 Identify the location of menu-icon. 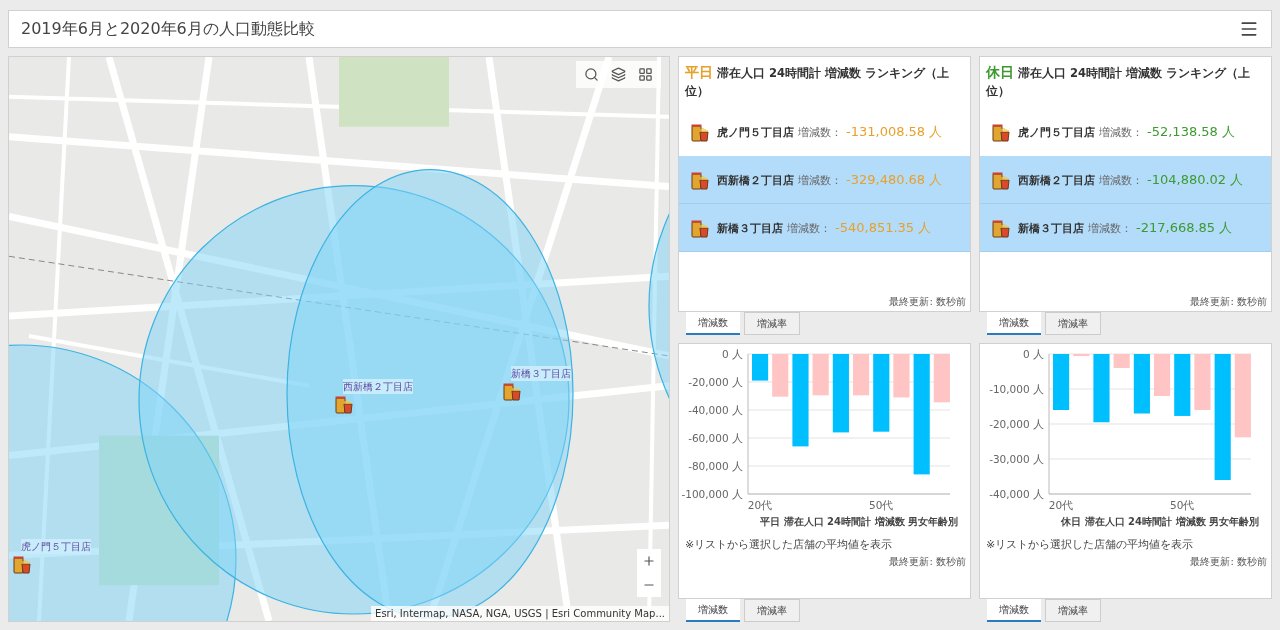
(1249, 29).